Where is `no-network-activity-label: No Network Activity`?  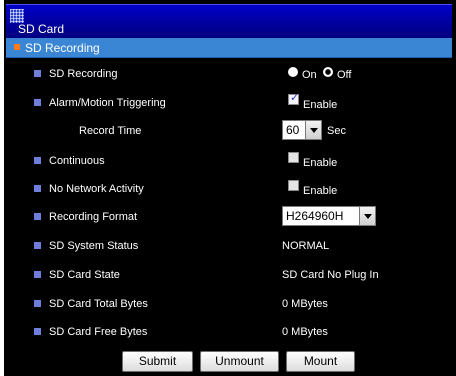 no-network-activity-label: No Network Activity is located at coordinates (96, 189).